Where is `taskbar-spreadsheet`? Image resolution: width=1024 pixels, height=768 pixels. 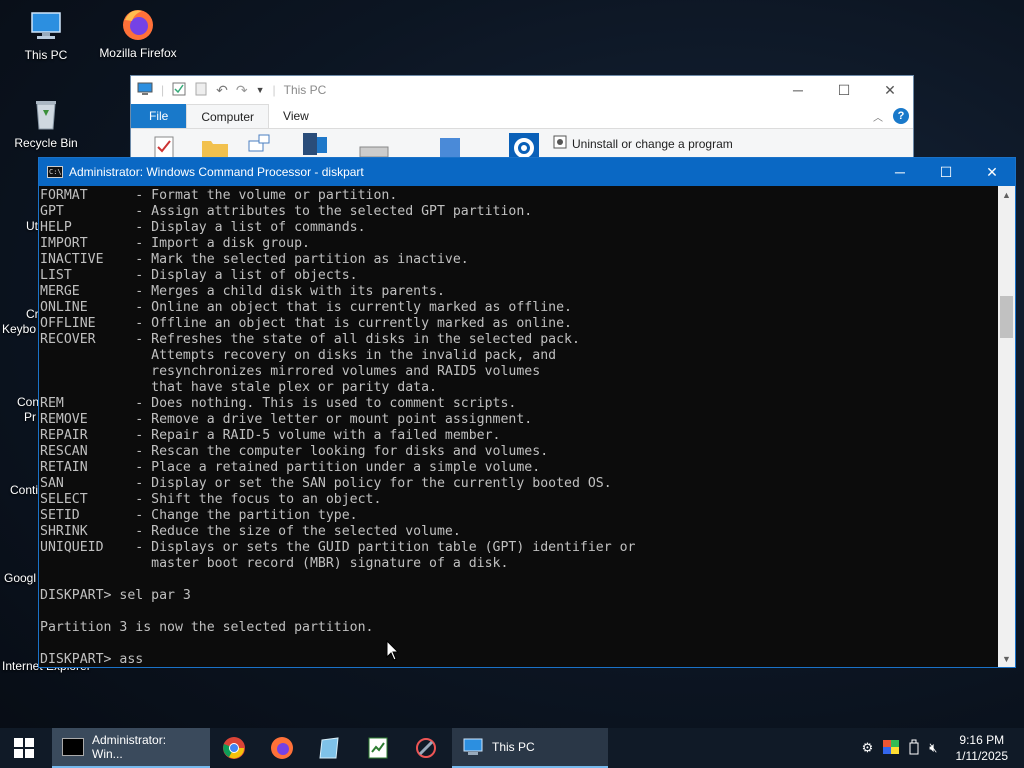 taskbar-spreadsheet is located at coordinates (378, 748).